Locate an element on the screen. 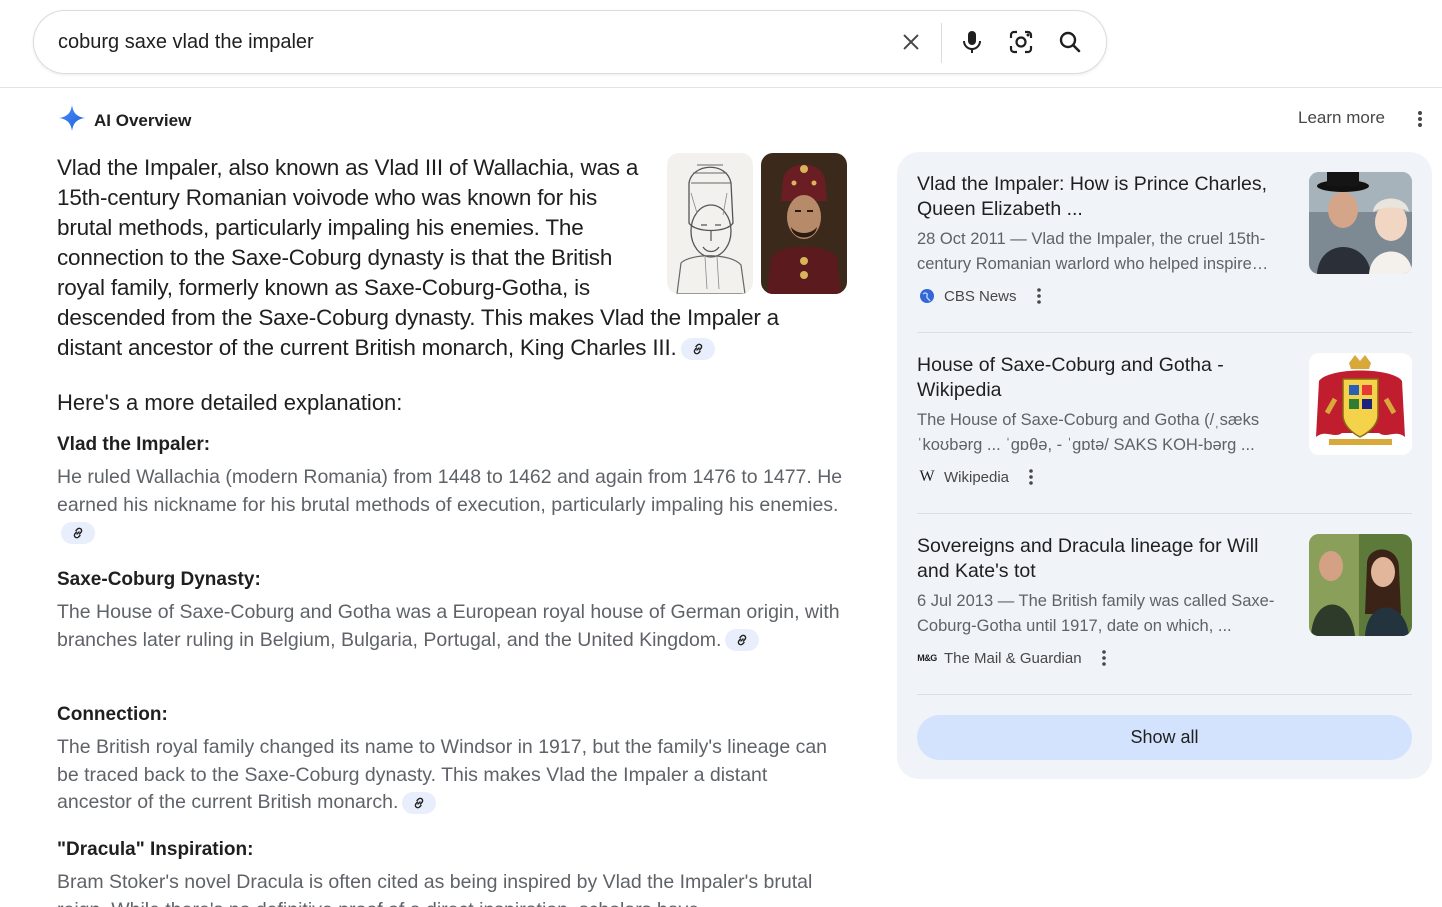 The image size is (1442, 907). search-input is located at coordinates (468, 42).